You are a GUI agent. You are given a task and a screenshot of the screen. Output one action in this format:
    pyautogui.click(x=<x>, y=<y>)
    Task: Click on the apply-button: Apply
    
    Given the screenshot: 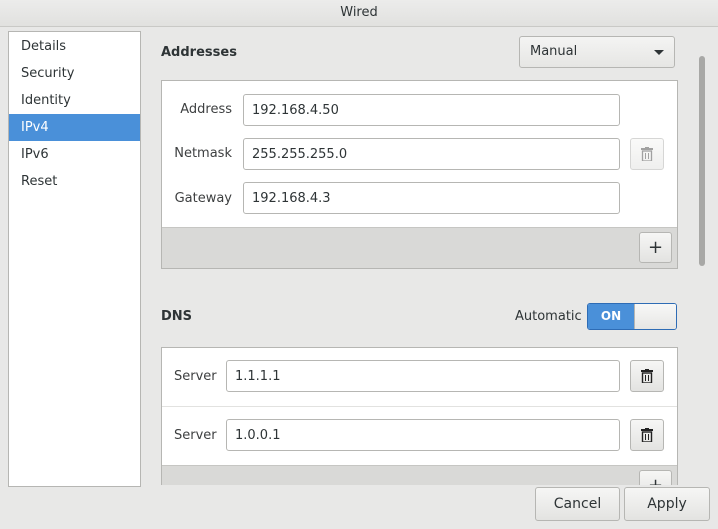 What is the action you would take?
    pyautogui.click(x=667, y=504)
    